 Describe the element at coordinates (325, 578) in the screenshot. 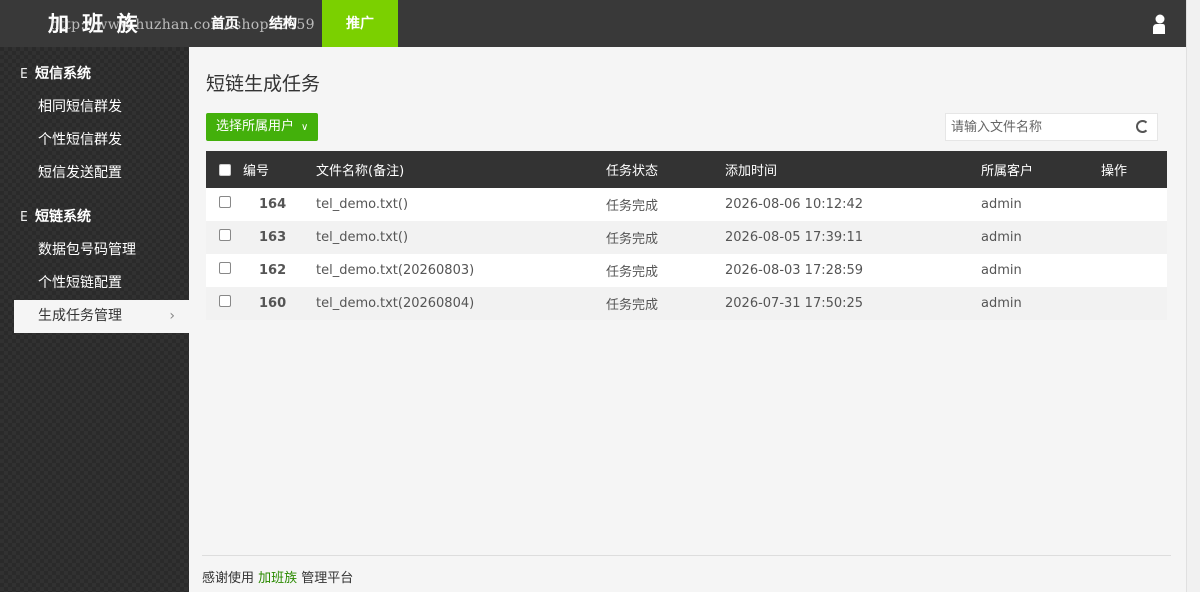

I see `footer-suffix: 管理平台` at that location.